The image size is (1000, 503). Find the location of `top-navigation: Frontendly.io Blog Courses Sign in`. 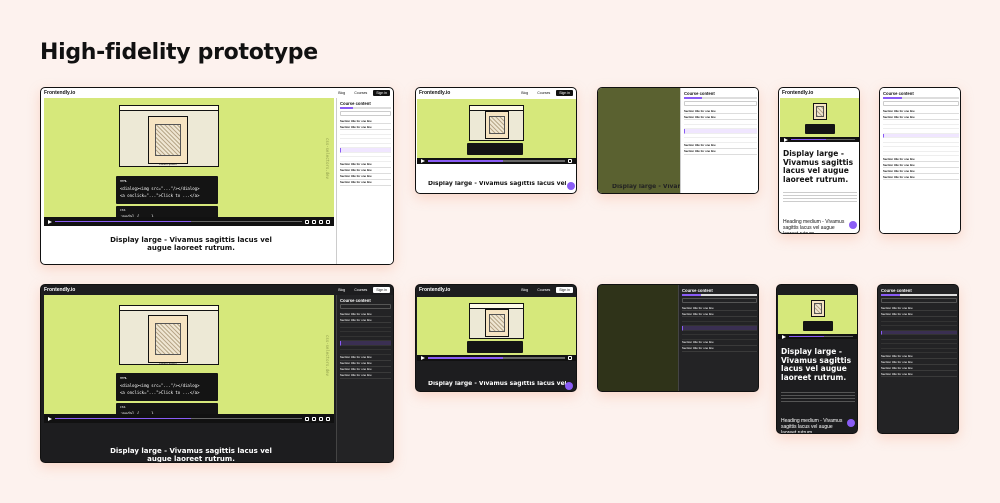

top-navigation: Frontendly.io Blog Courses Sign in is located at coordinates (217, 93).